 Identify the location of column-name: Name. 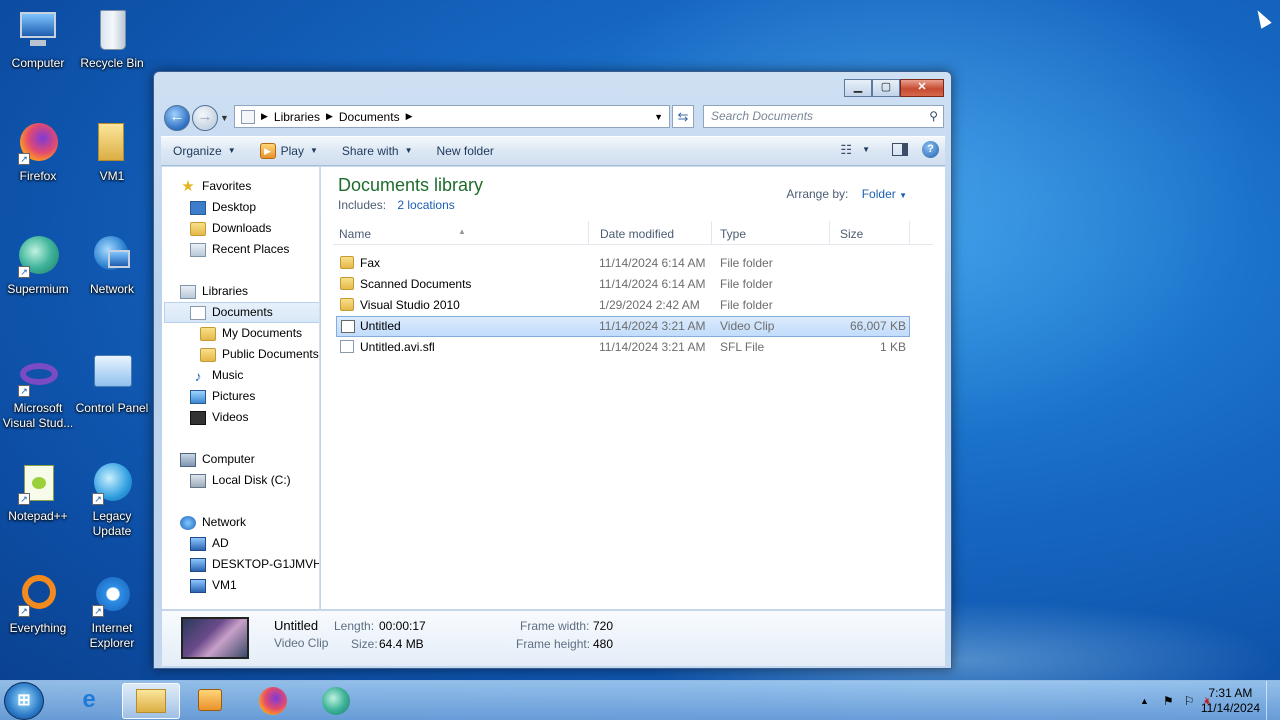
(355, 234).